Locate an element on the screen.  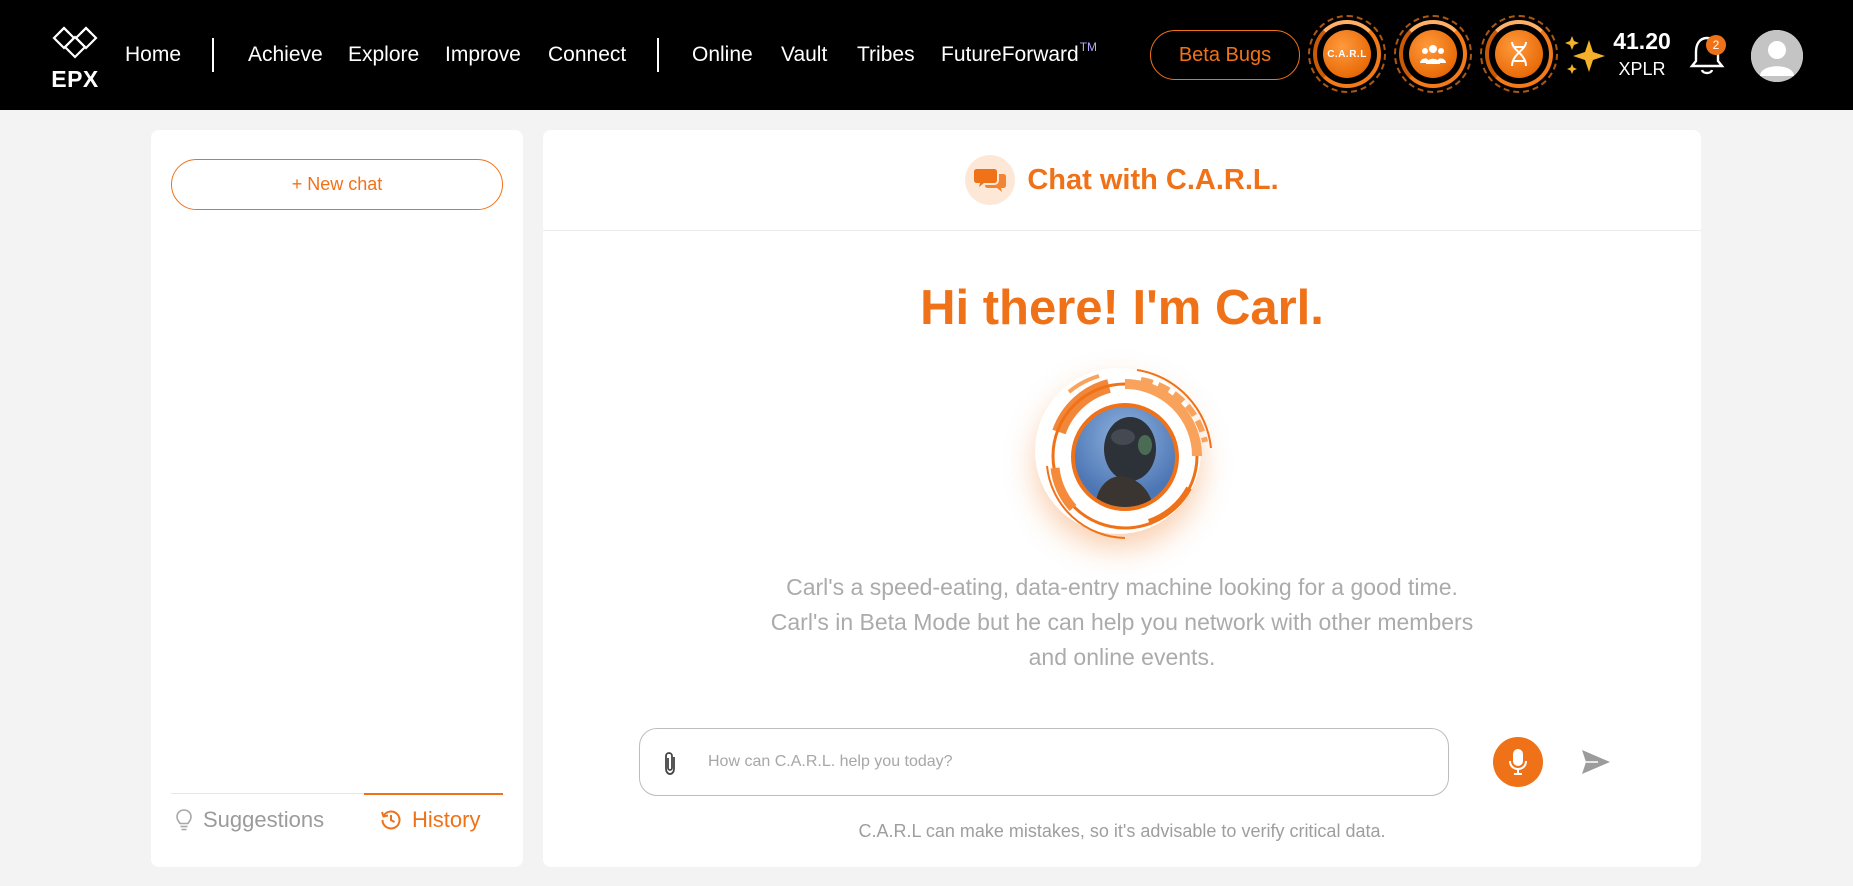
description-line: and online events. is located at coordinates (1122, 657).